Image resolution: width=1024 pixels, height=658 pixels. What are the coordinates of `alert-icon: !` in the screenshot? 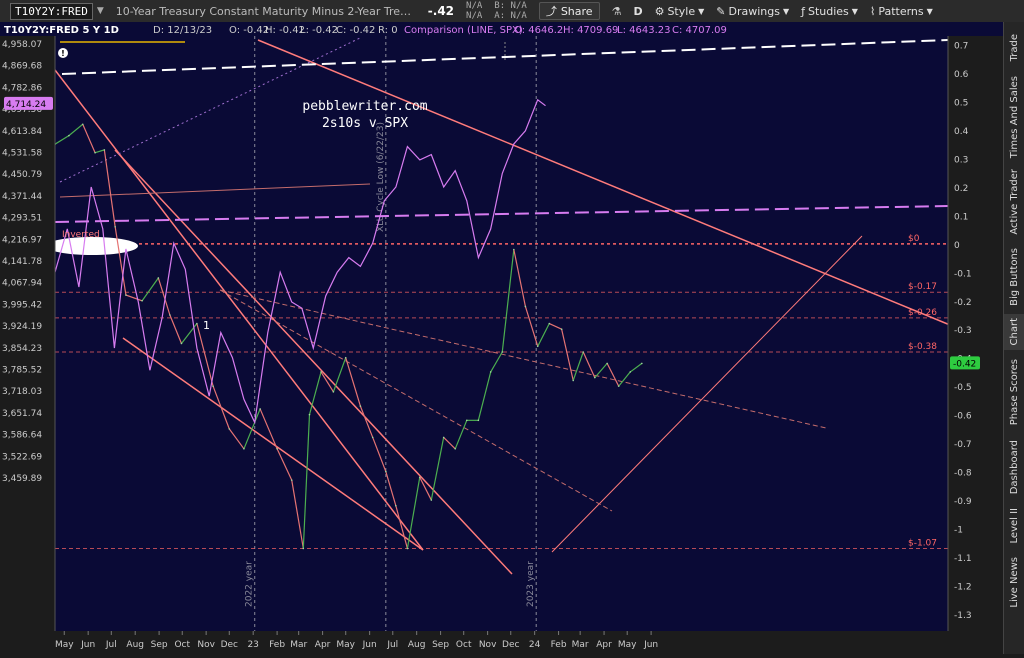 It's located at (63, 53).